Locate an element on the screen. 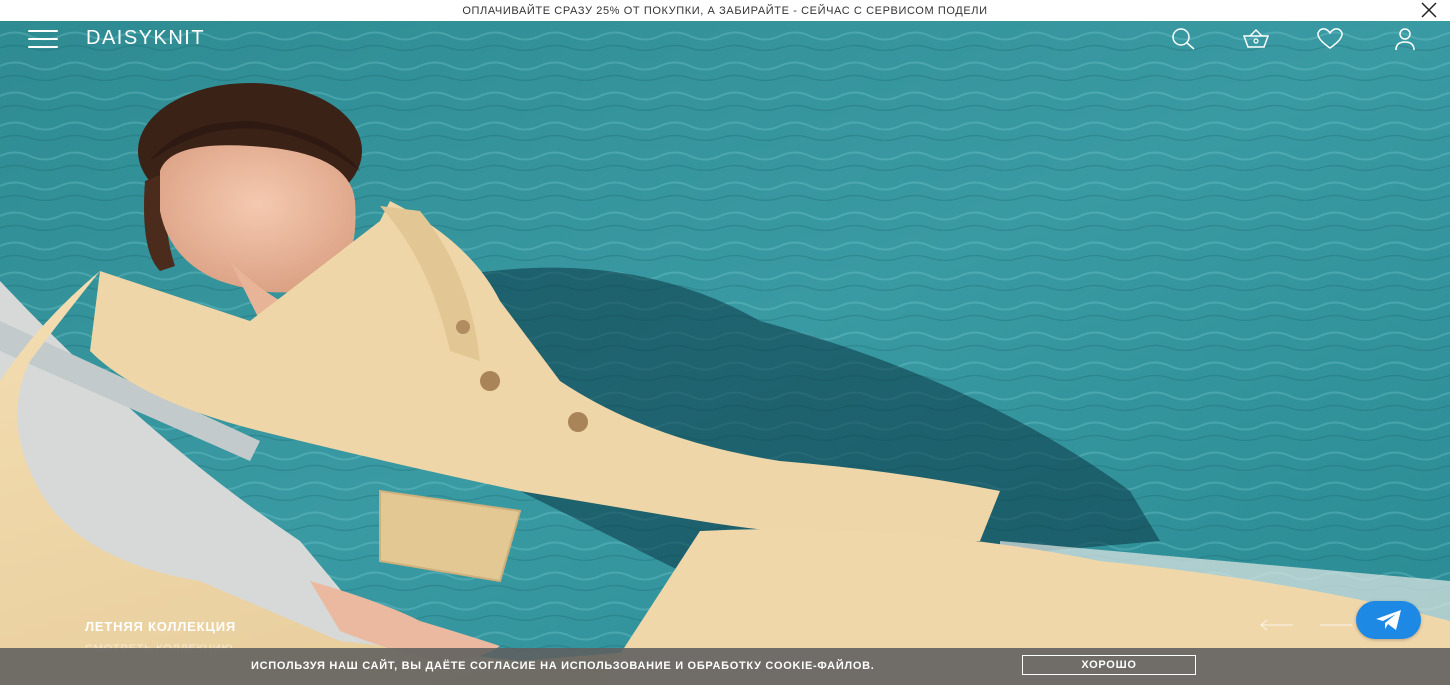 The height and width of the screenshot is (685, 1450). accept-cookies-button: ХОРОШО is located at coordinates (1109, 665).